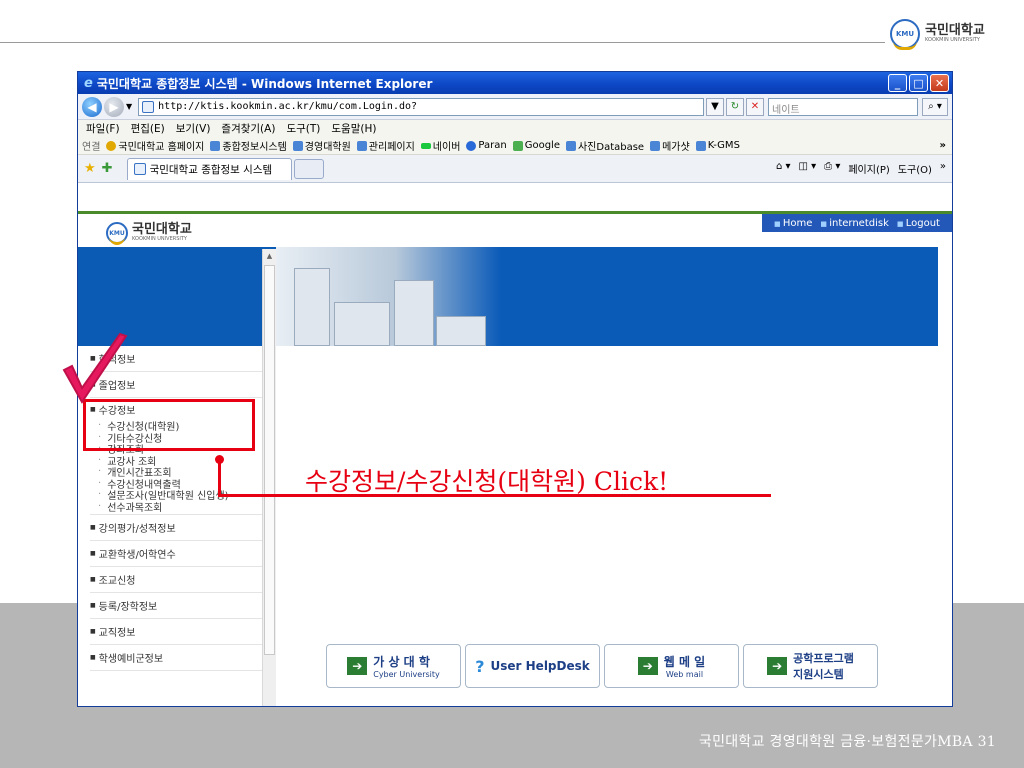 The height and width of the screenshot is (768, 1024). I want to click on menu-ta-application: 조교신청, so click(183, 580).